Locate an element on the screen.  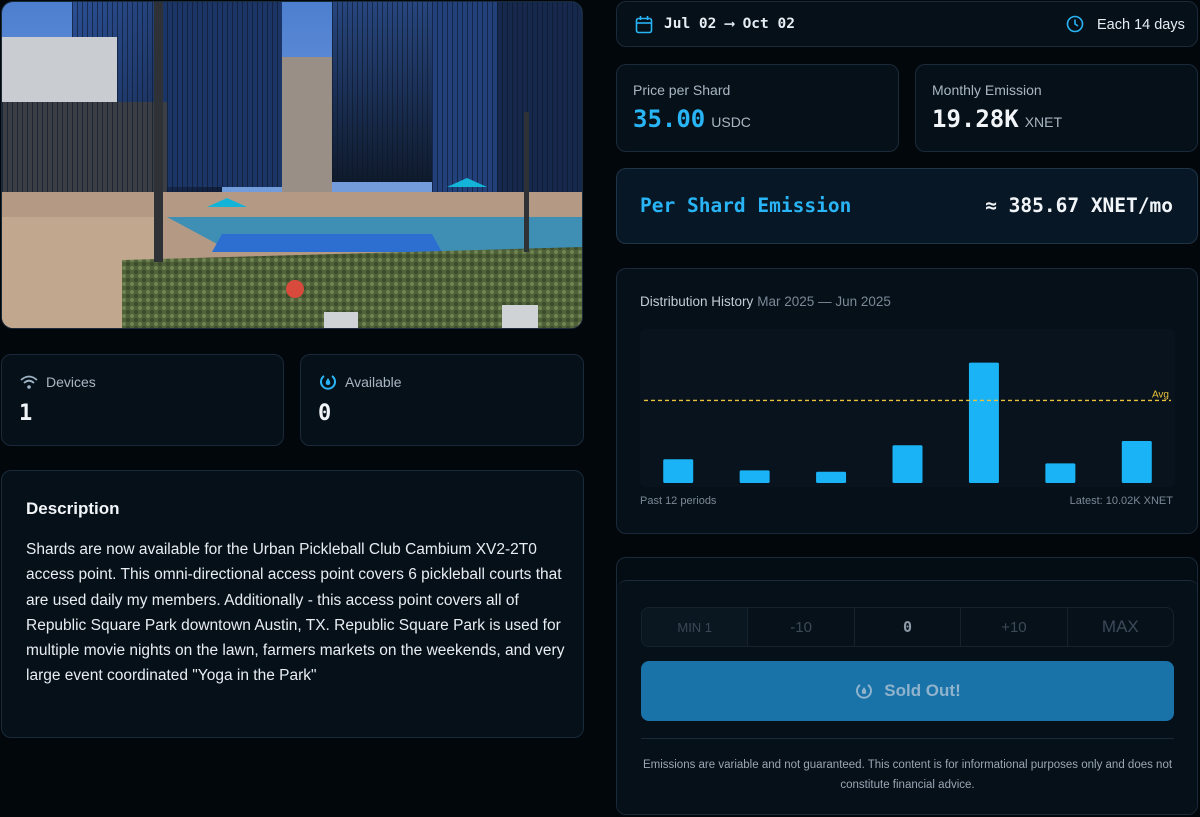
available-label: Available is located at coordinates (373, 382).